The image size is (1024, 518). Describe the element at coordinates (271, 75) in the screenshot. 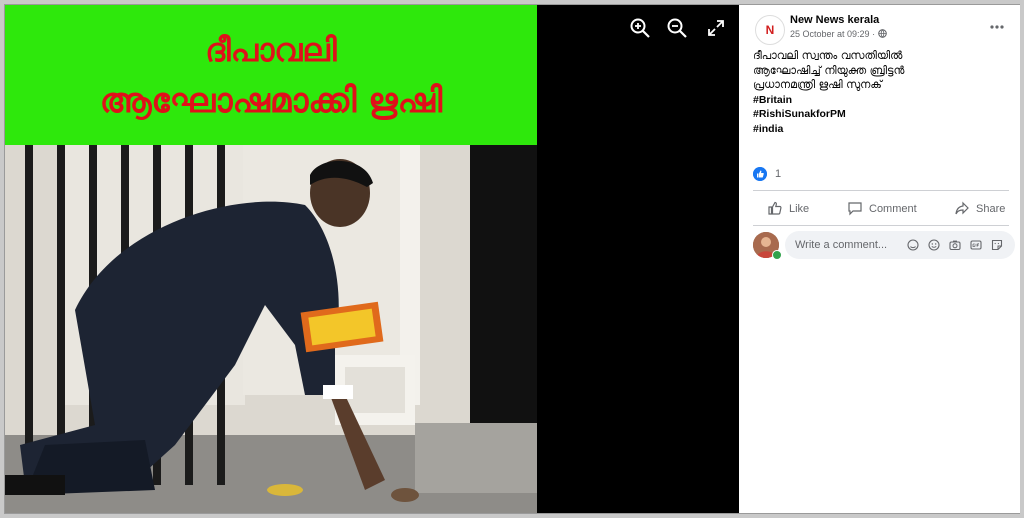

I see `photo-banner: ദീപാവലി ആഘോഷമാക്കി ഋഷി` at that location.